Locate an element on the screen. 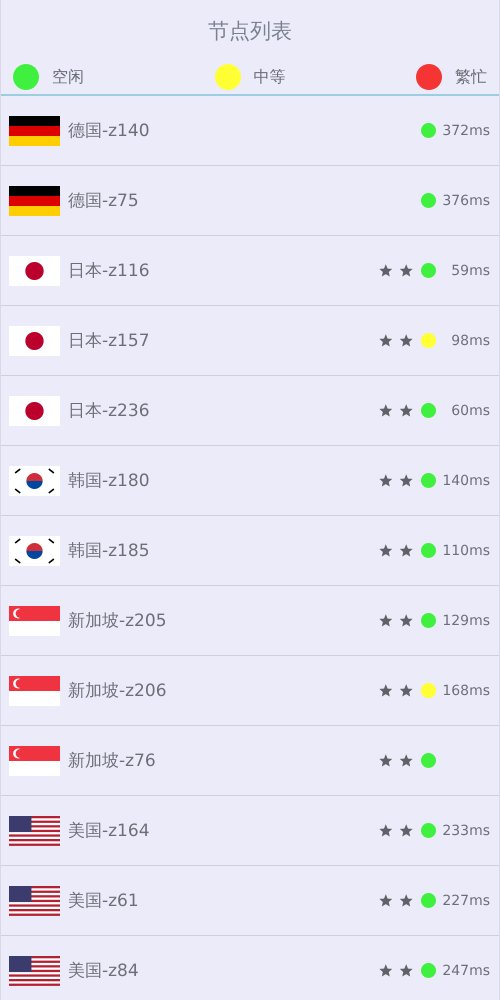  latency-value: 140ms is located at coordinates (466, 480).